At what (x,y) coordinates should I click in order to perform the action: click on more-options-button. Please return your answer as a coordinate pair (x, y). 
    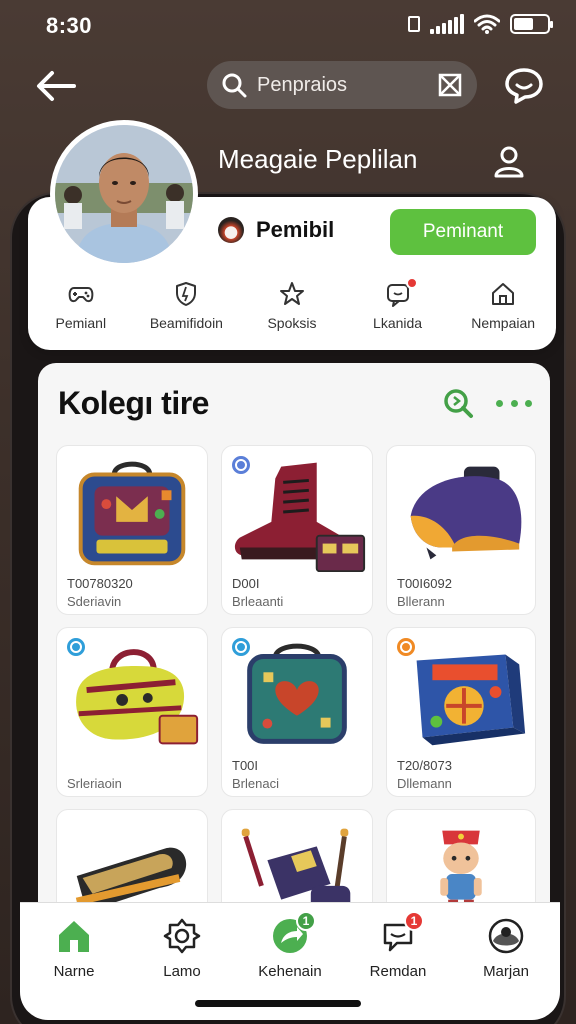
    Looking at the image, I should click on (514, 403).